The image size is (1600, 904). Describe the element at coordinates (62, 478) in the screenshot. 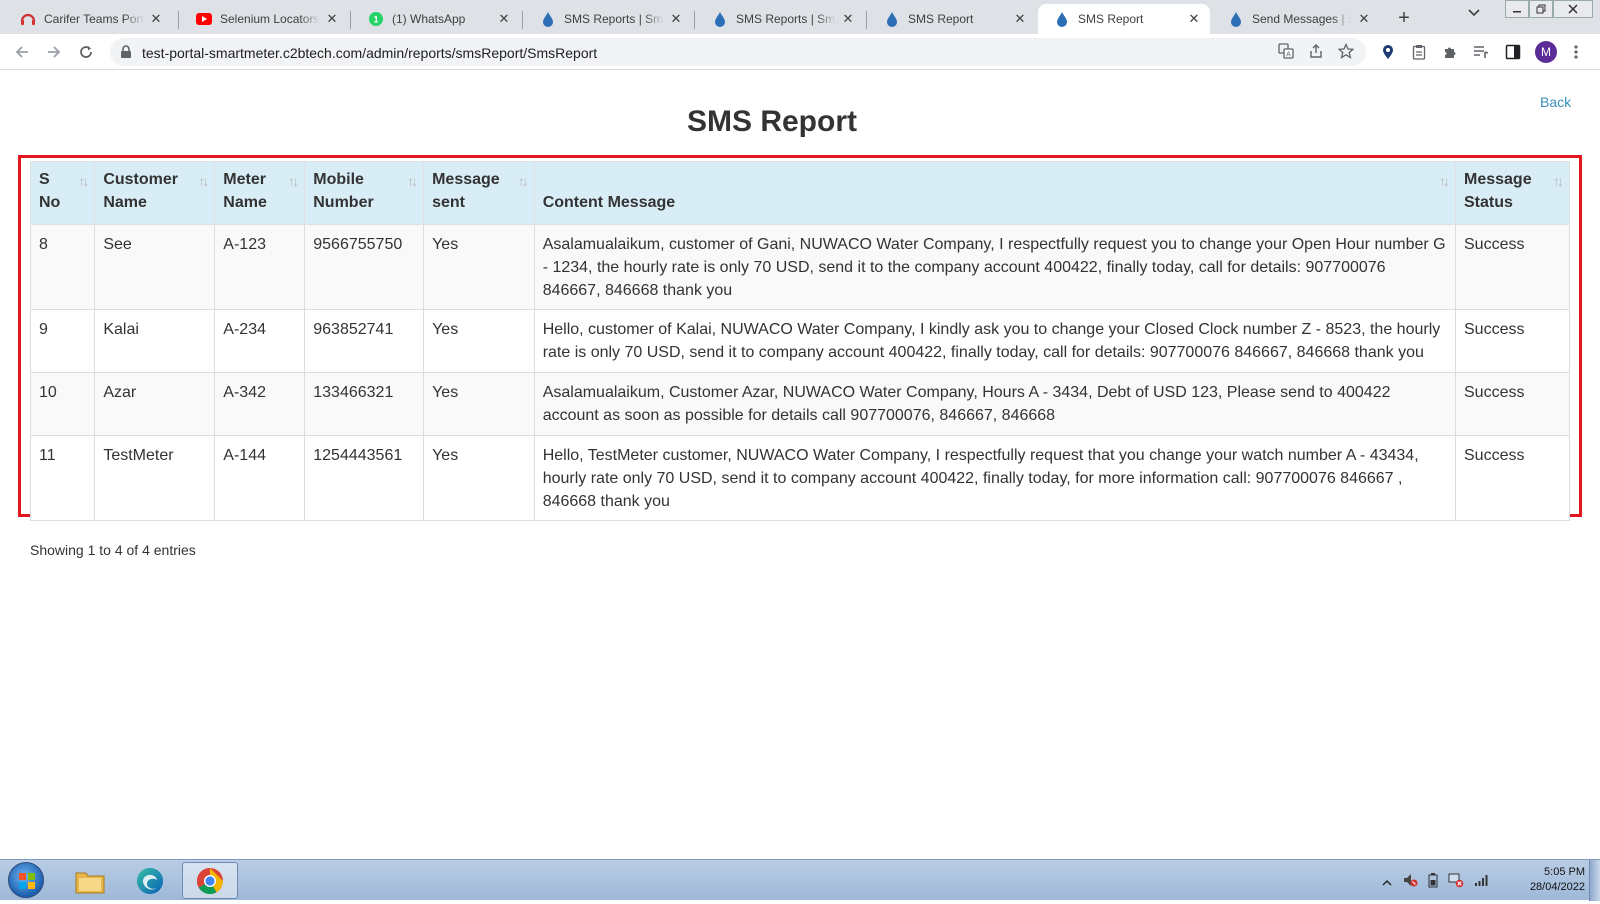

I see `cell-sno: 11` at that location.